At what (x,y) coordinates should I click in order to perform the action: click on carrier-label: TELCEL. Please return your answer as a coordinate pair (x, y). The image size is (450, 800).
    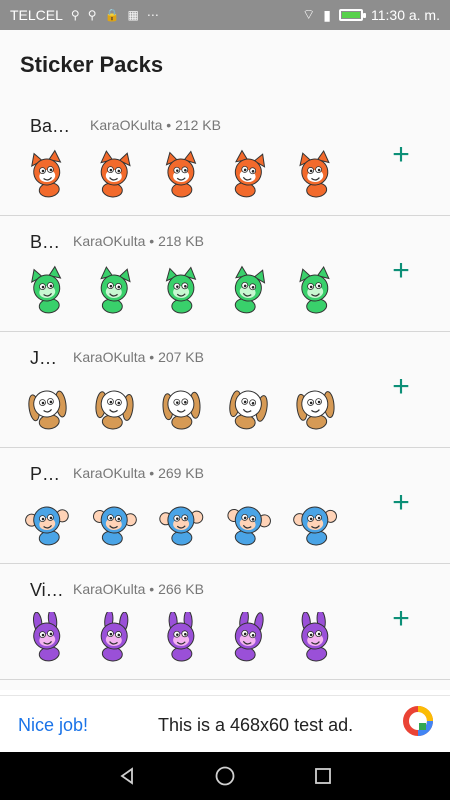
    Looking at the image, I should click on (36, 15).